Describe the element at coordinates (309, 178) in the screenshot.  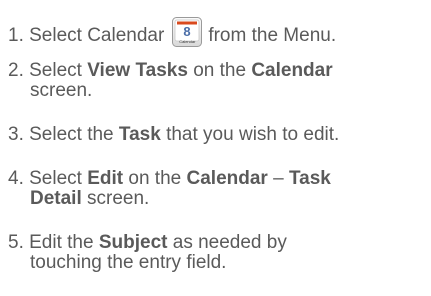
I see `step-4-task: Task` at that location.